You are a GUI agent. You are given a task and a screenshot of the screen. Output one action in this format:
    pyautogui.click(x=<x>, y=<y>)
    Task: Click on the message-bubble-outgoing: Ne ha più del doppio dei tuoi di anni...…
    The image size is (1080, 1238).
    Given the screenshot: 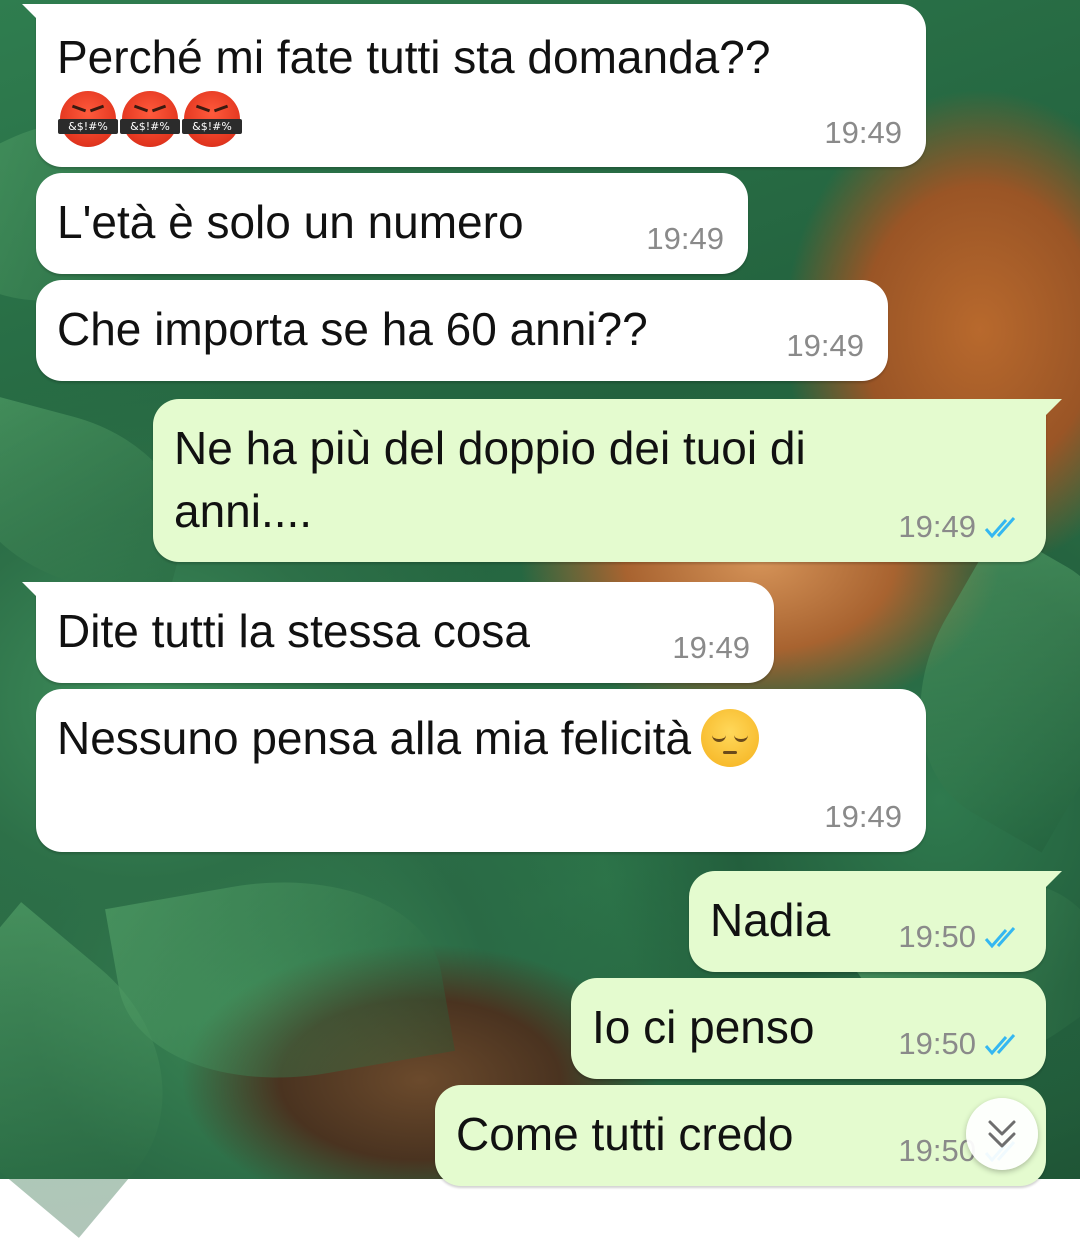 What is the action you would take?
    pyautogui.click(x=607, y=480)
    